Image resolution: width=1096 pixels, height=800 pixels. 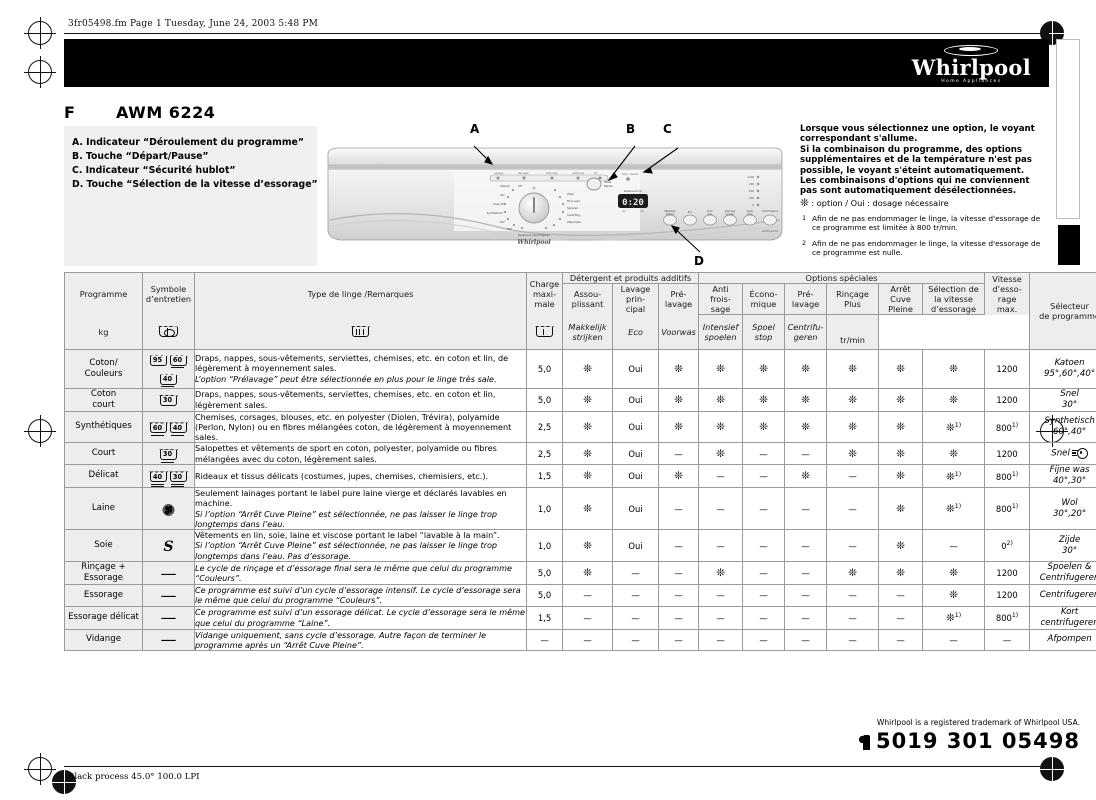 I want to click on cell-prelavage: —, so click(x=678, y=573).